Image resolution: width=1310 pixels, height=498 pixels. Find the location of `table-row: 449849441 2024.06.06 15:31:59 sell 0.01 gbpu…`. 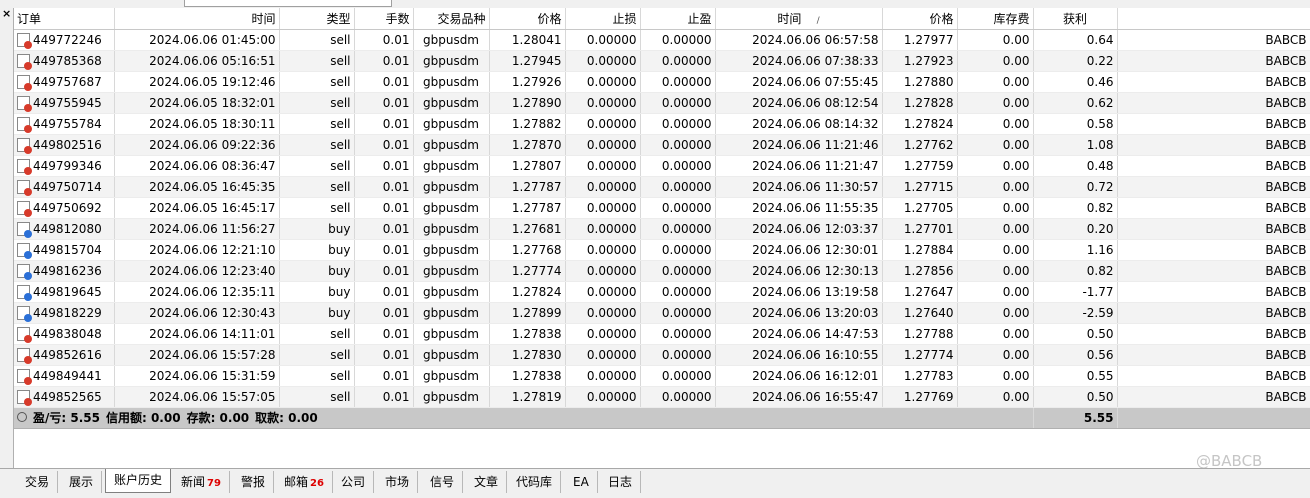

table-row: 449849441 2024.06.06 15:31:59 sell 0.01 gbpu… is located at coordinates (662, 376).